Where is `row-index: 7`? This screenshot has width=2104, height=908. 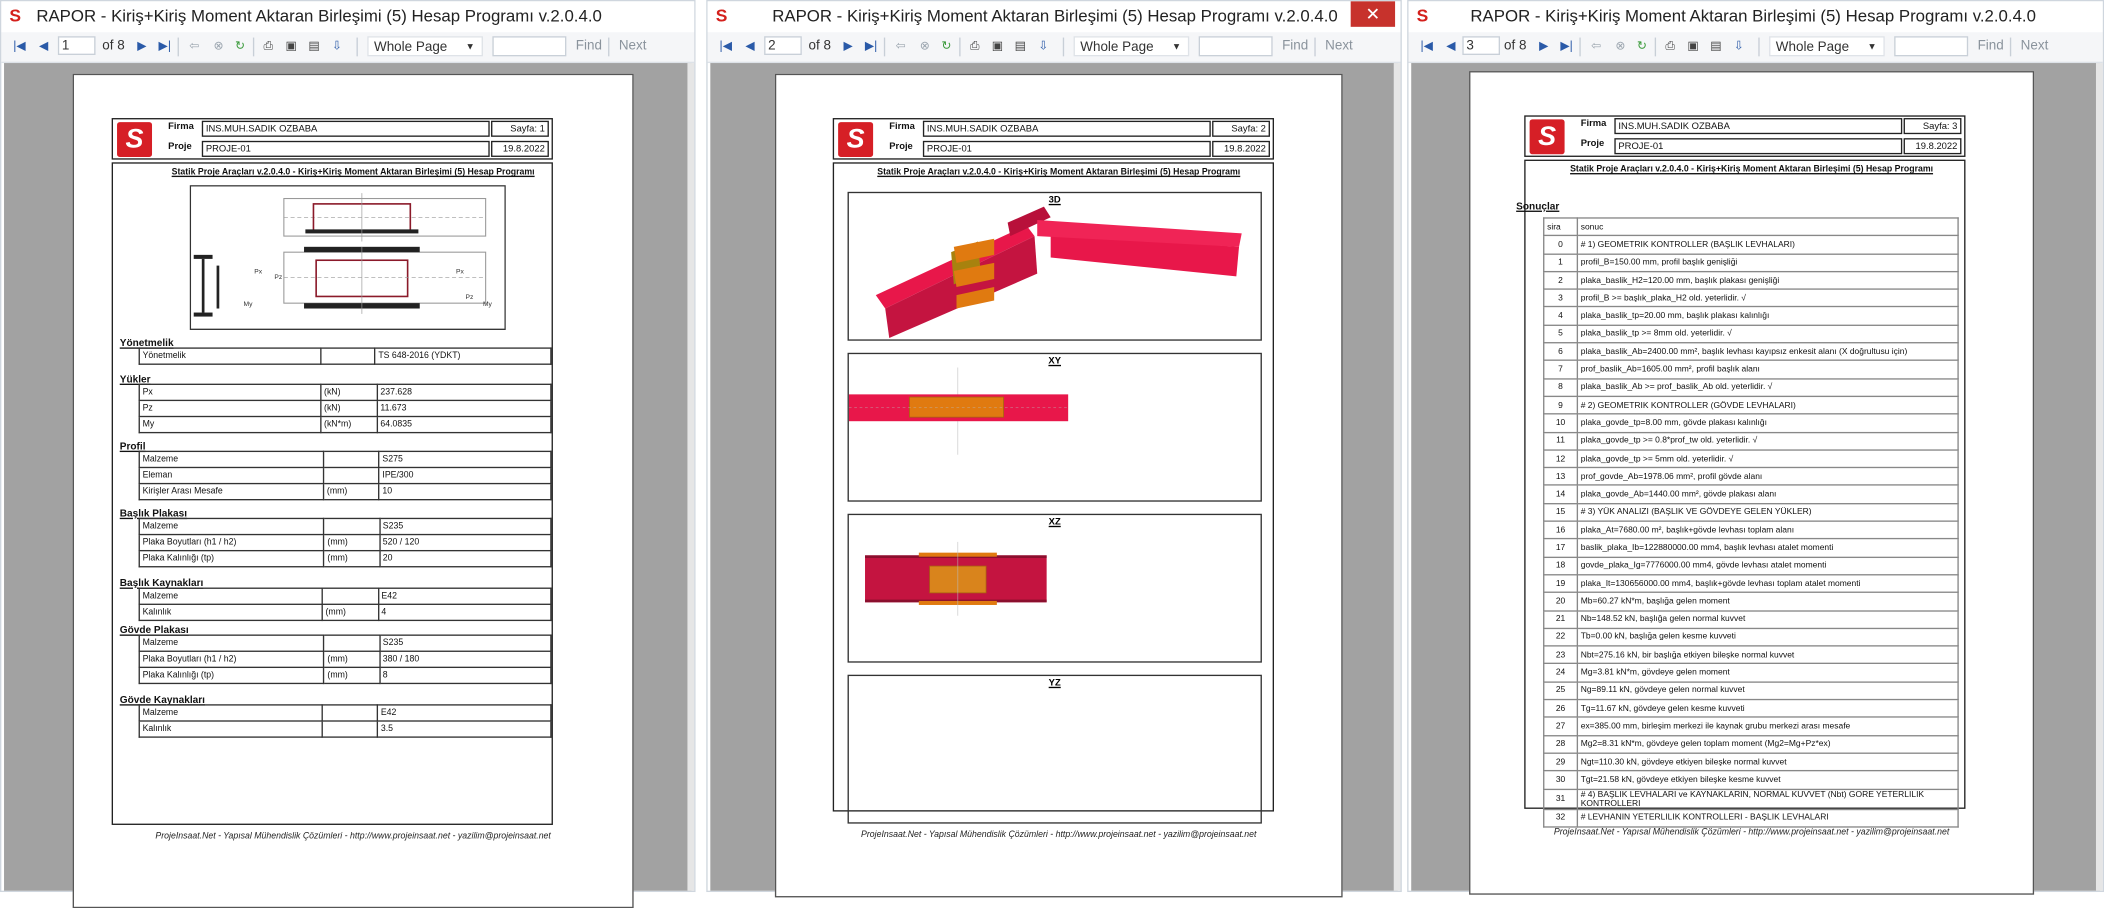 row-index: 7 is located at coordinates (1561, 369).